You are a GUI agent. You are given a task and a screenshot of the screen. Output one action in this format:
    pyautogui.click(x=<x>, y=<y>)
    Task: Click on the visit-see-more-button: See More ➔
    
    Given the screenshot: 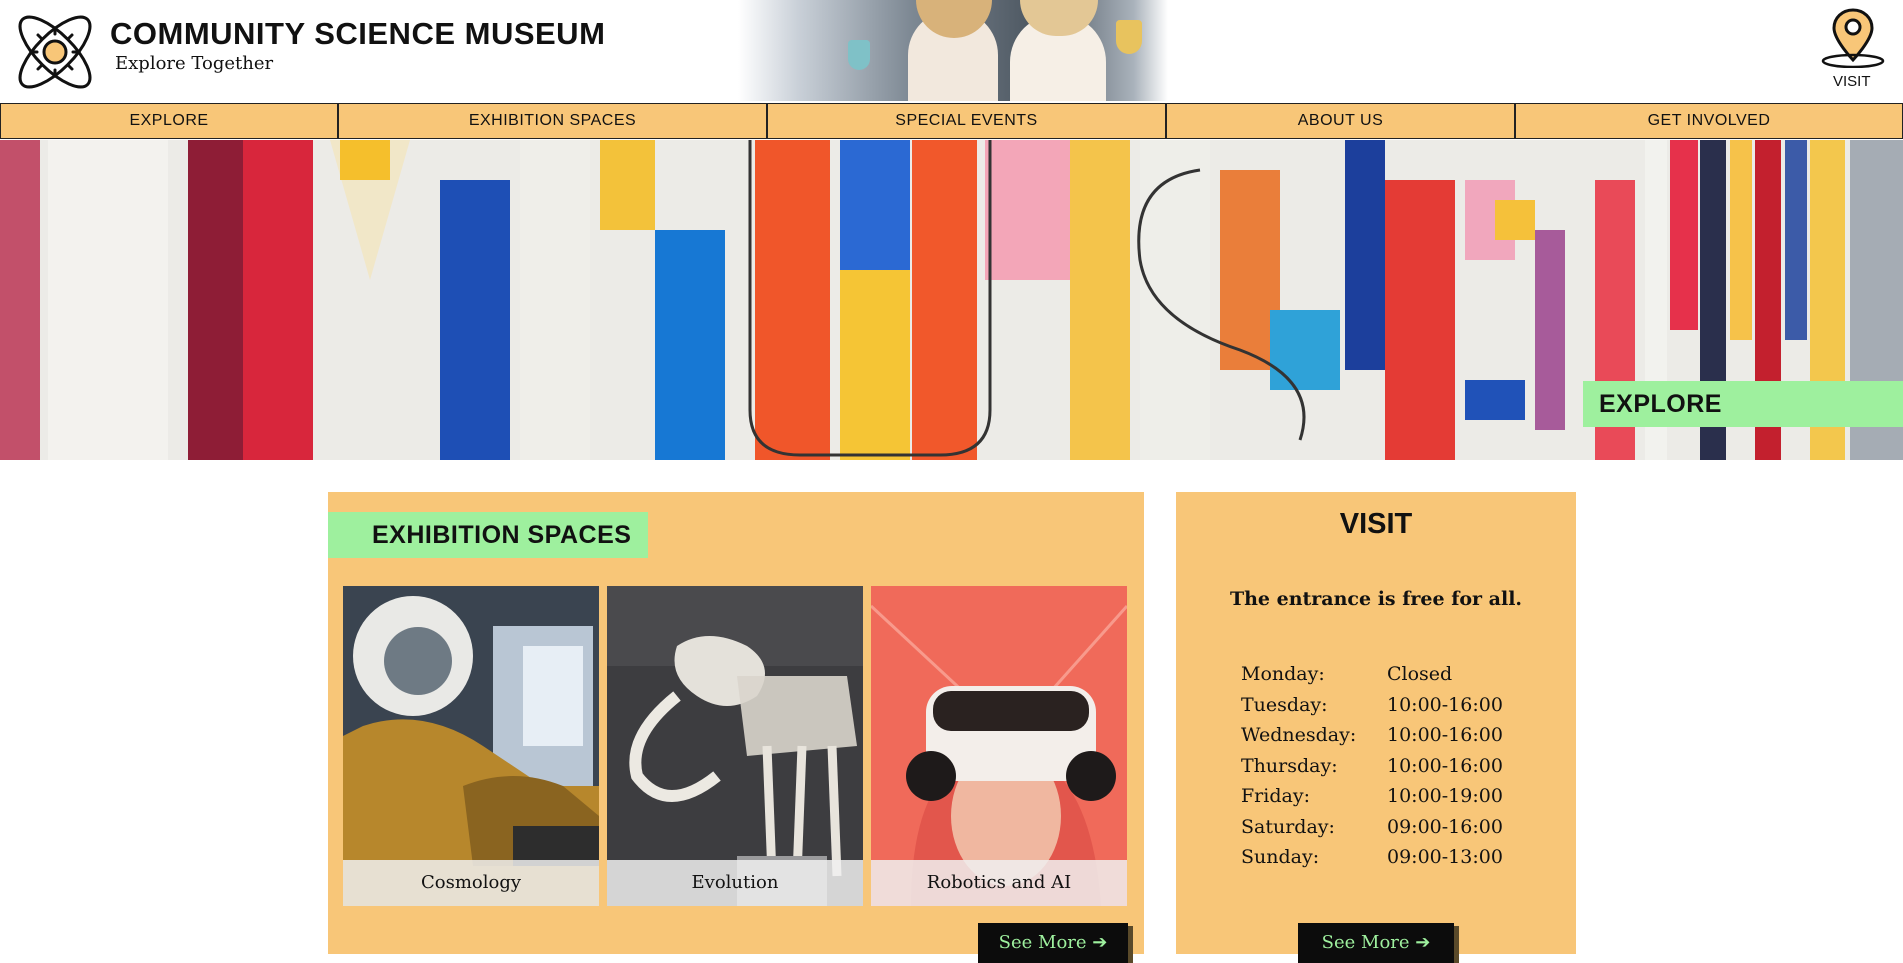 What is the action you would take?
    pyautogui.click(x=1376, y=943)
    